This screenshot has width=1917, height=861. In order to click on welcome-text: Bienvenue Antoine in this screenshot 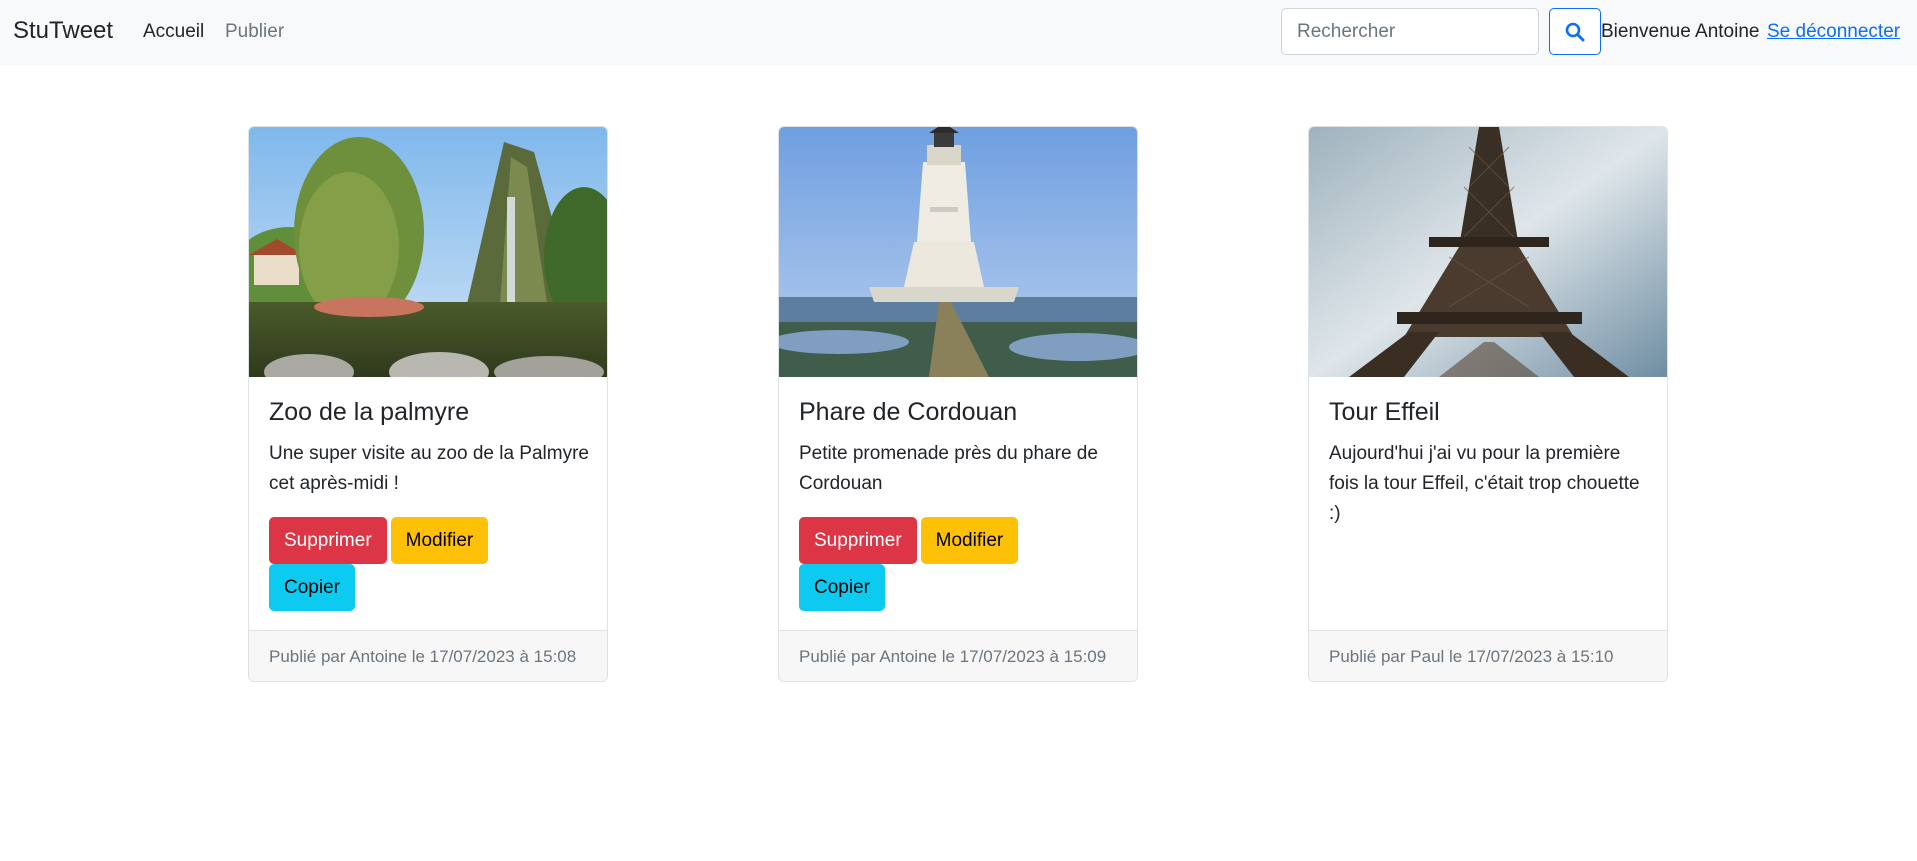, I will do `click(1680, 31)`.